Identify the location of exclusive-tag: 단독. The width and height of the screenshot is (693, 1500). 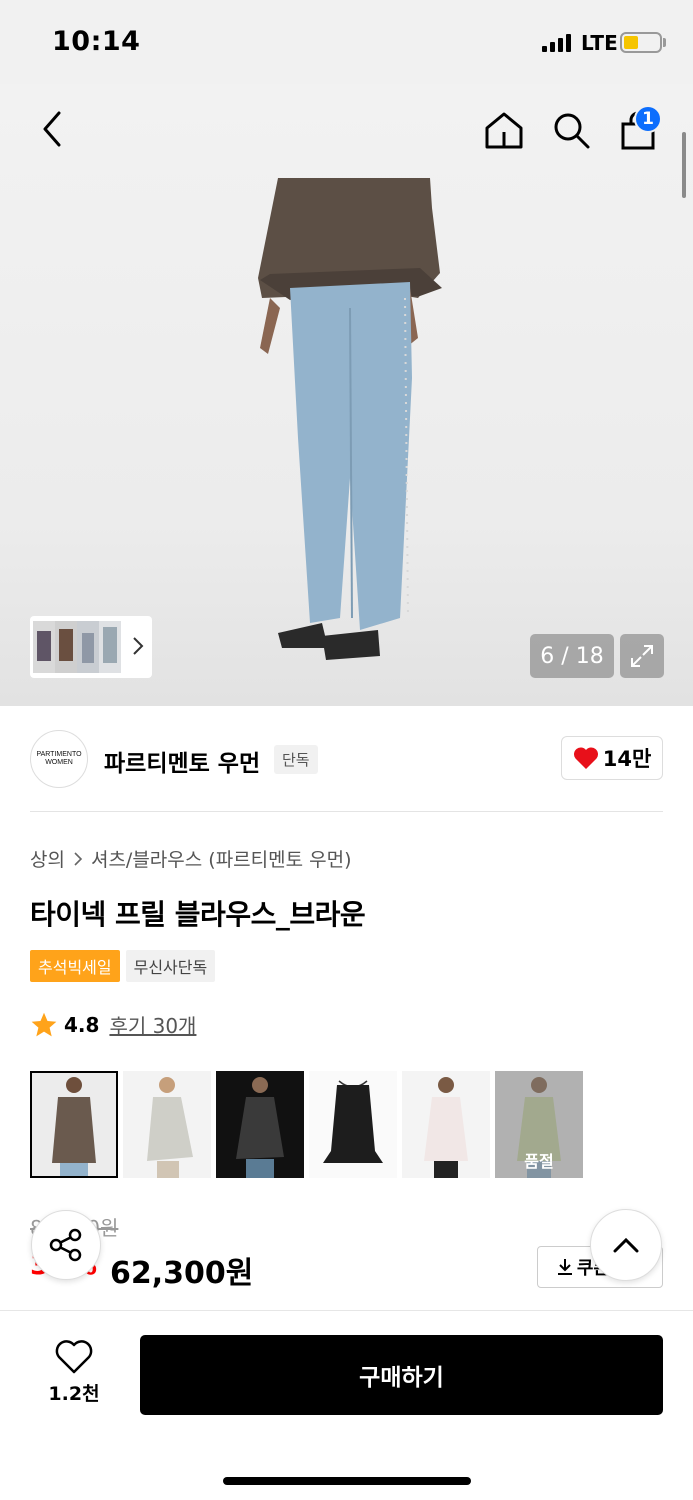
(296, 759).